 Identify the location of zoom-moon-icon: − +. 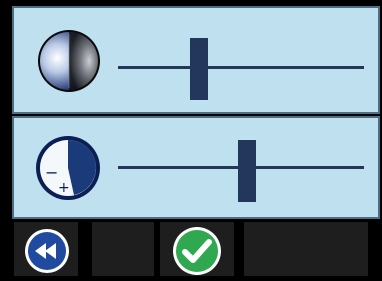
(68, 168).